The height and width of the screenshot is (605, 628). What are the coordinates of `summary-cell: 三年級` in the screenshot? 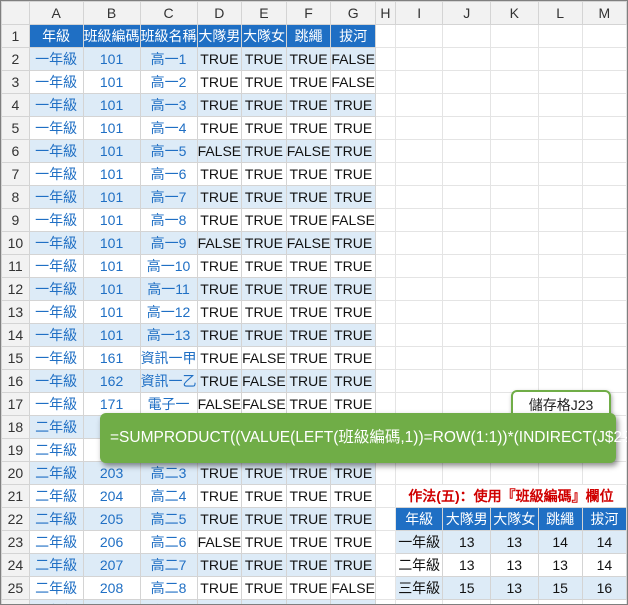 It's located at (419, 588).